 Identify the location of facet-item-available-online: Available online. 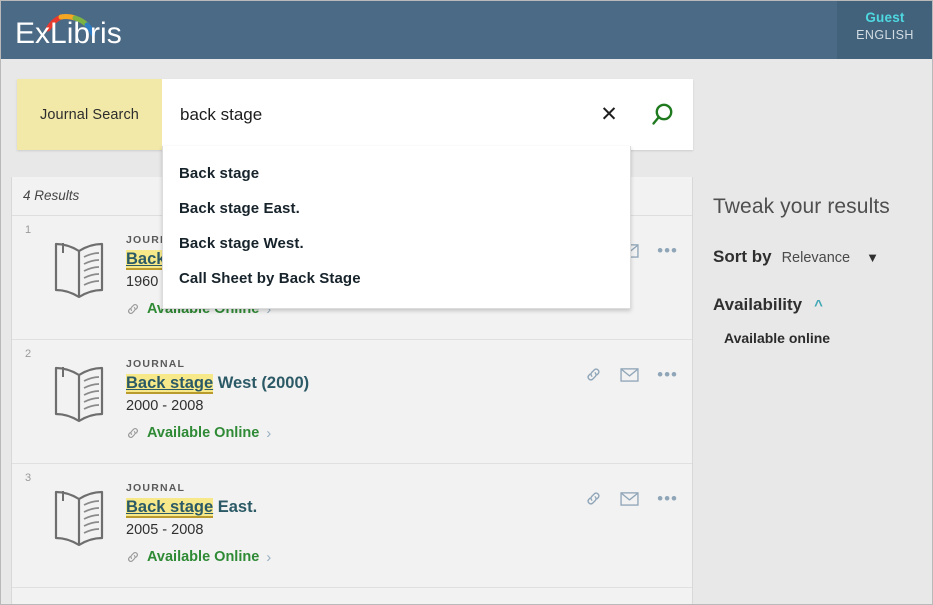
(828, 338).